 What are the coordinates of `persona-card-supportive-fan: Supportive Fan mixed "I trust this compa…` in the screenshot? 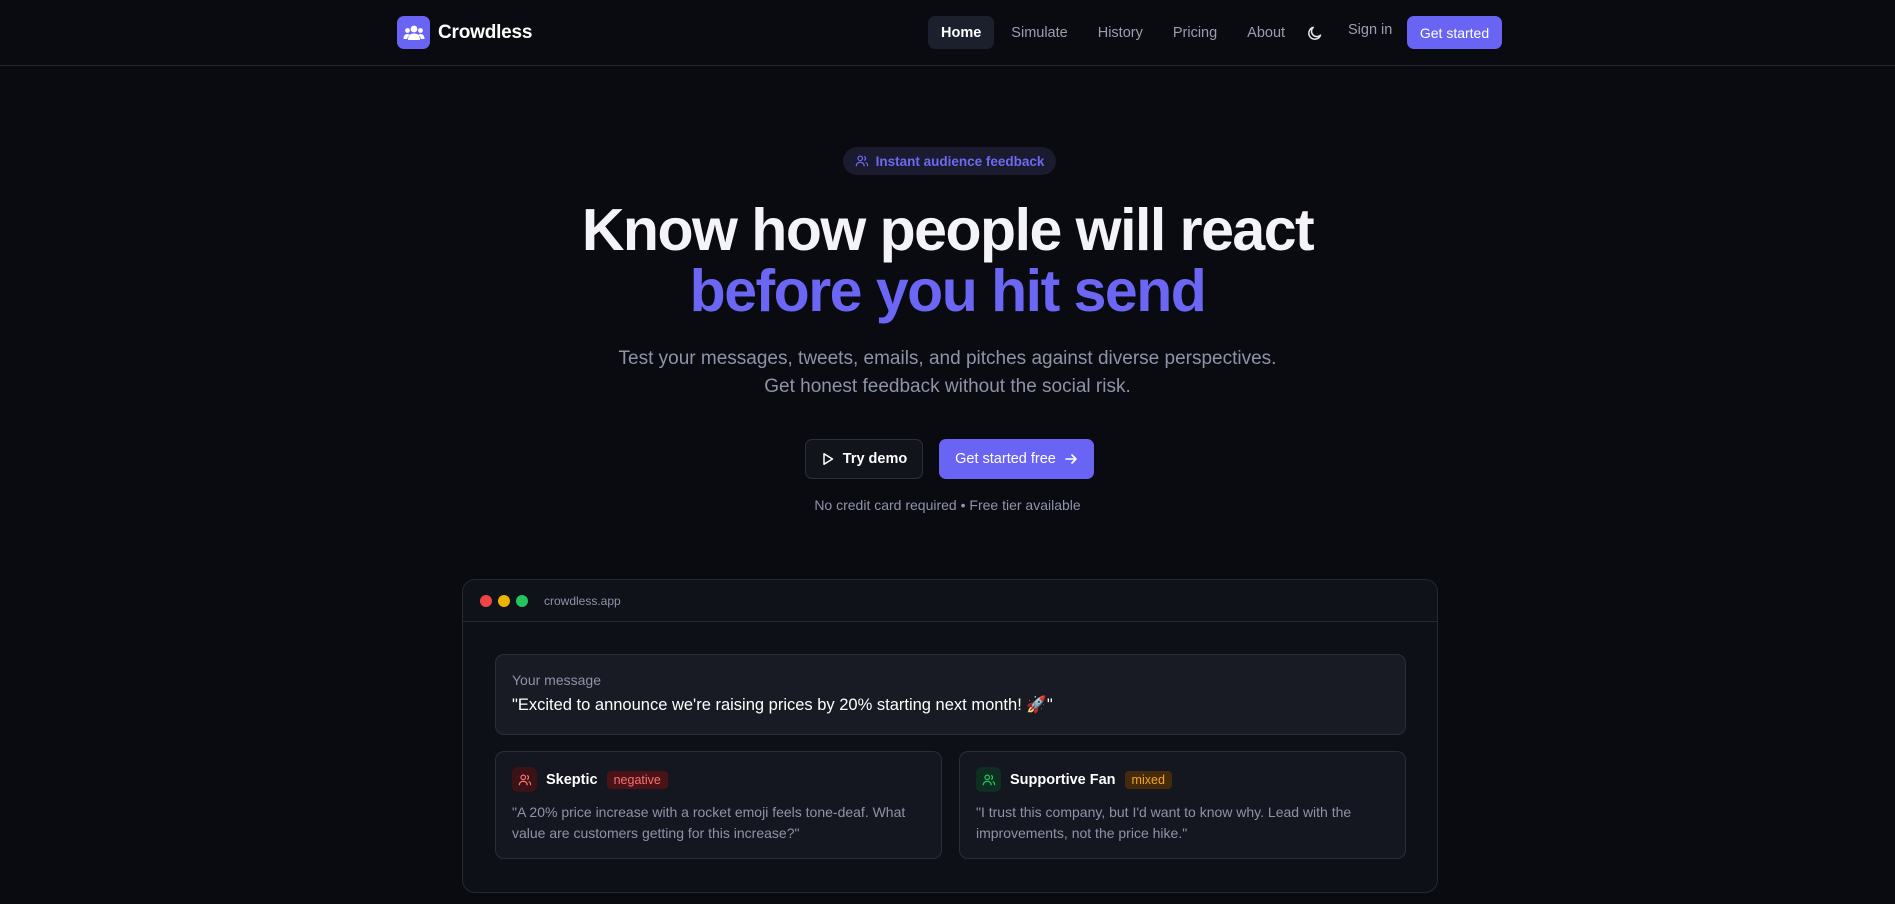 It's located at (1182, 805).